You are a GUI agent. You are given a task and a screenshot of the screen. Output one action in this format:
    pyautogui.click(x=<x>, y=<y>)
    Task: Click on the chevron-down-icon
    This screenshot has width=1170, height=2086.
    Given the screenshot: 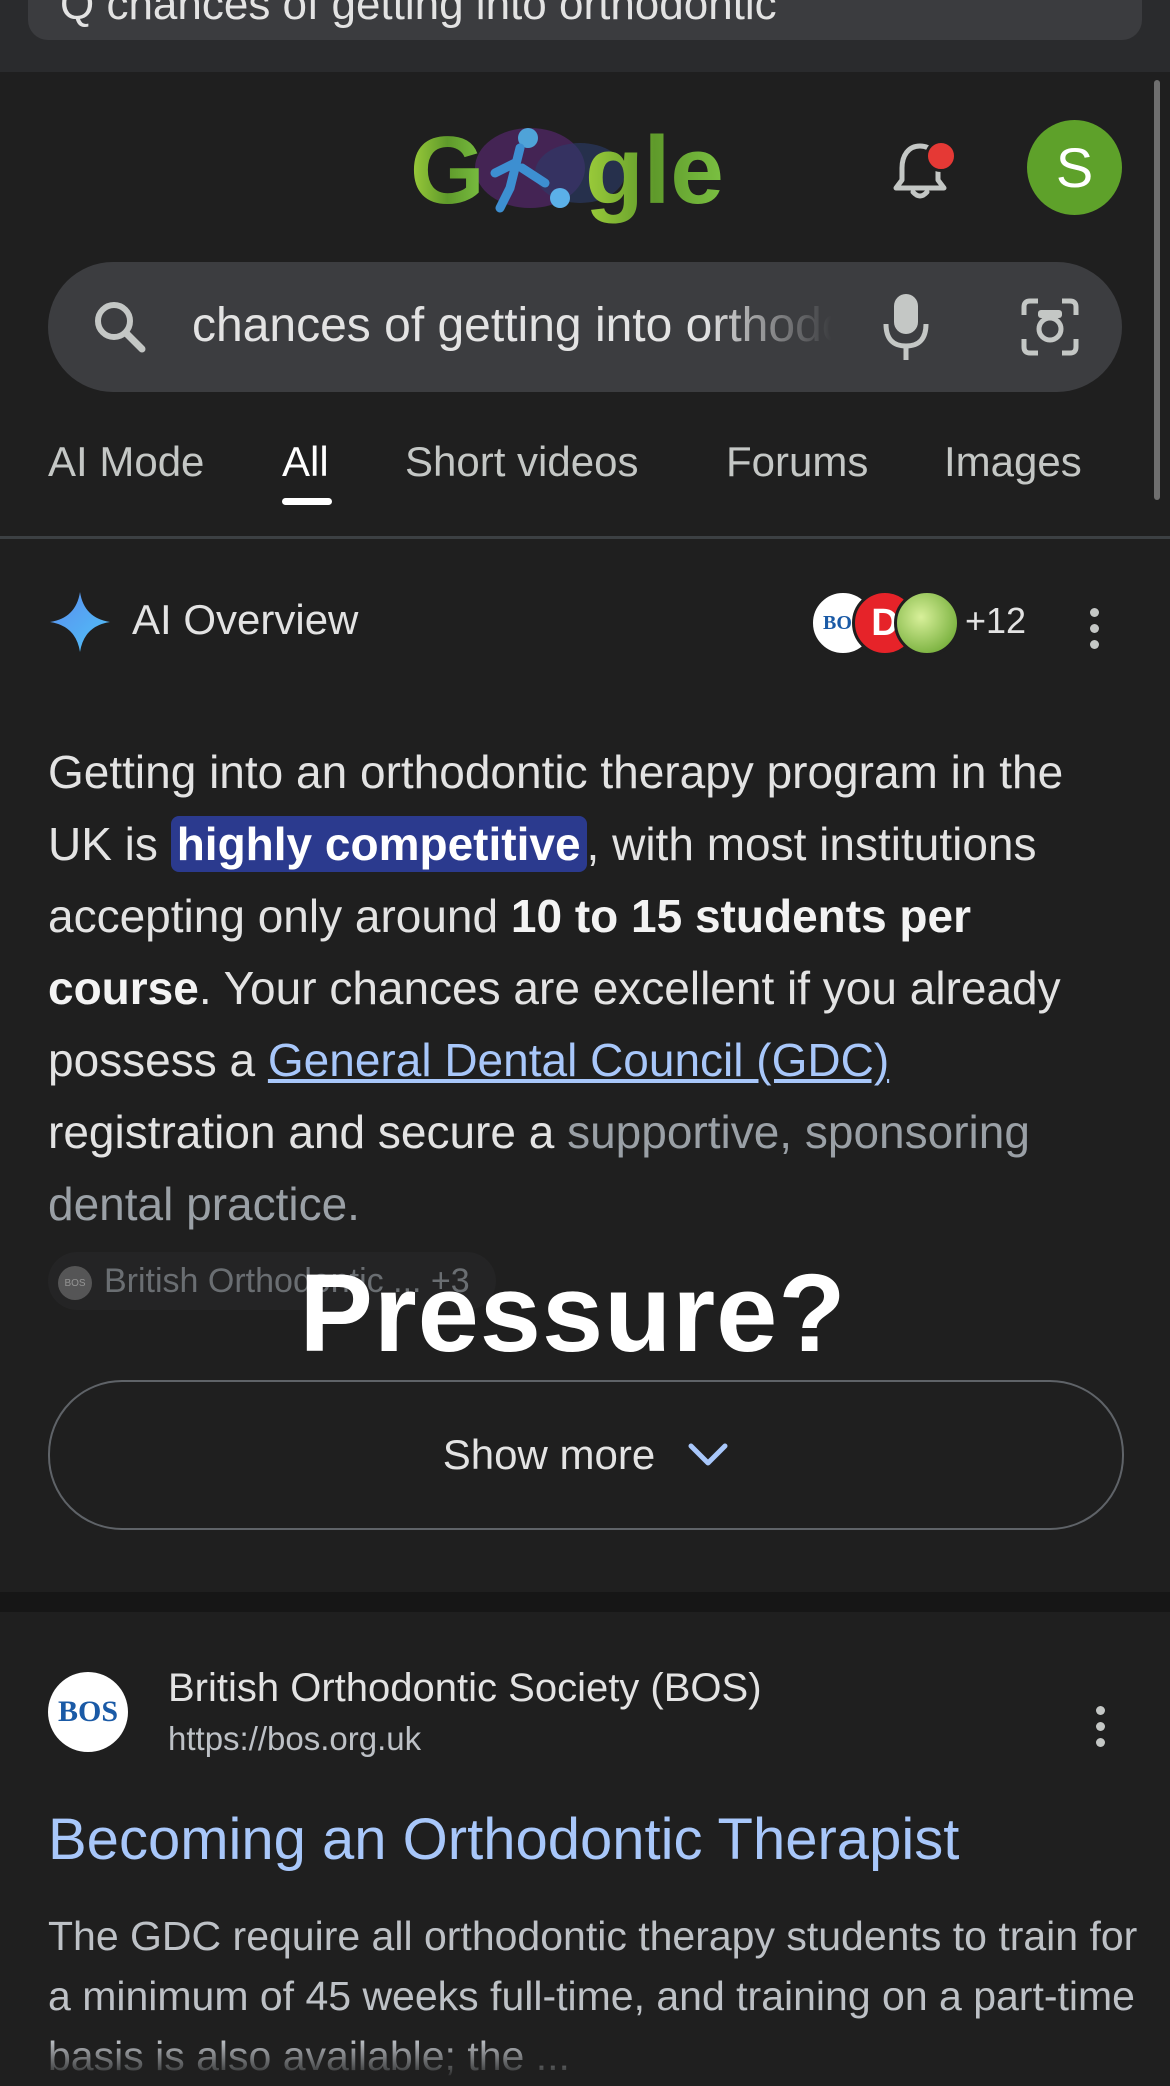 What is the action you would take?
    pyautogui.click(x=708, y=1454)
    